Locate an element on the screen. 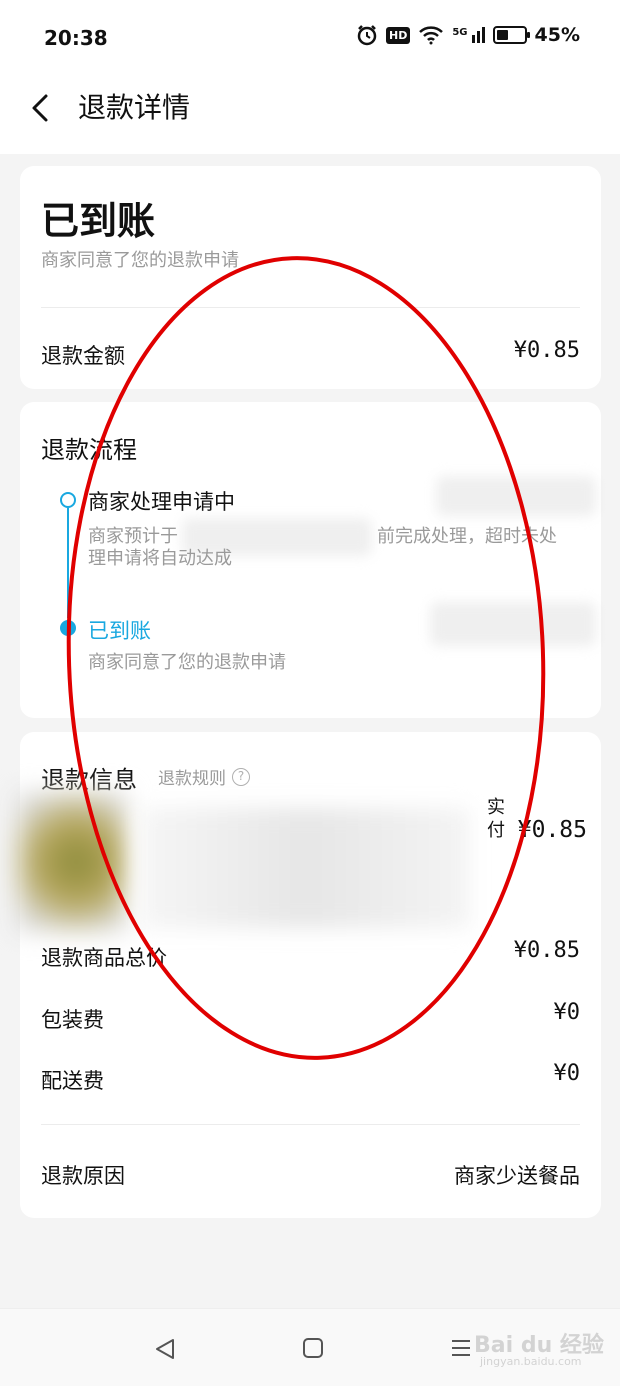  alarm-icon is located at coordinates (367, 35).